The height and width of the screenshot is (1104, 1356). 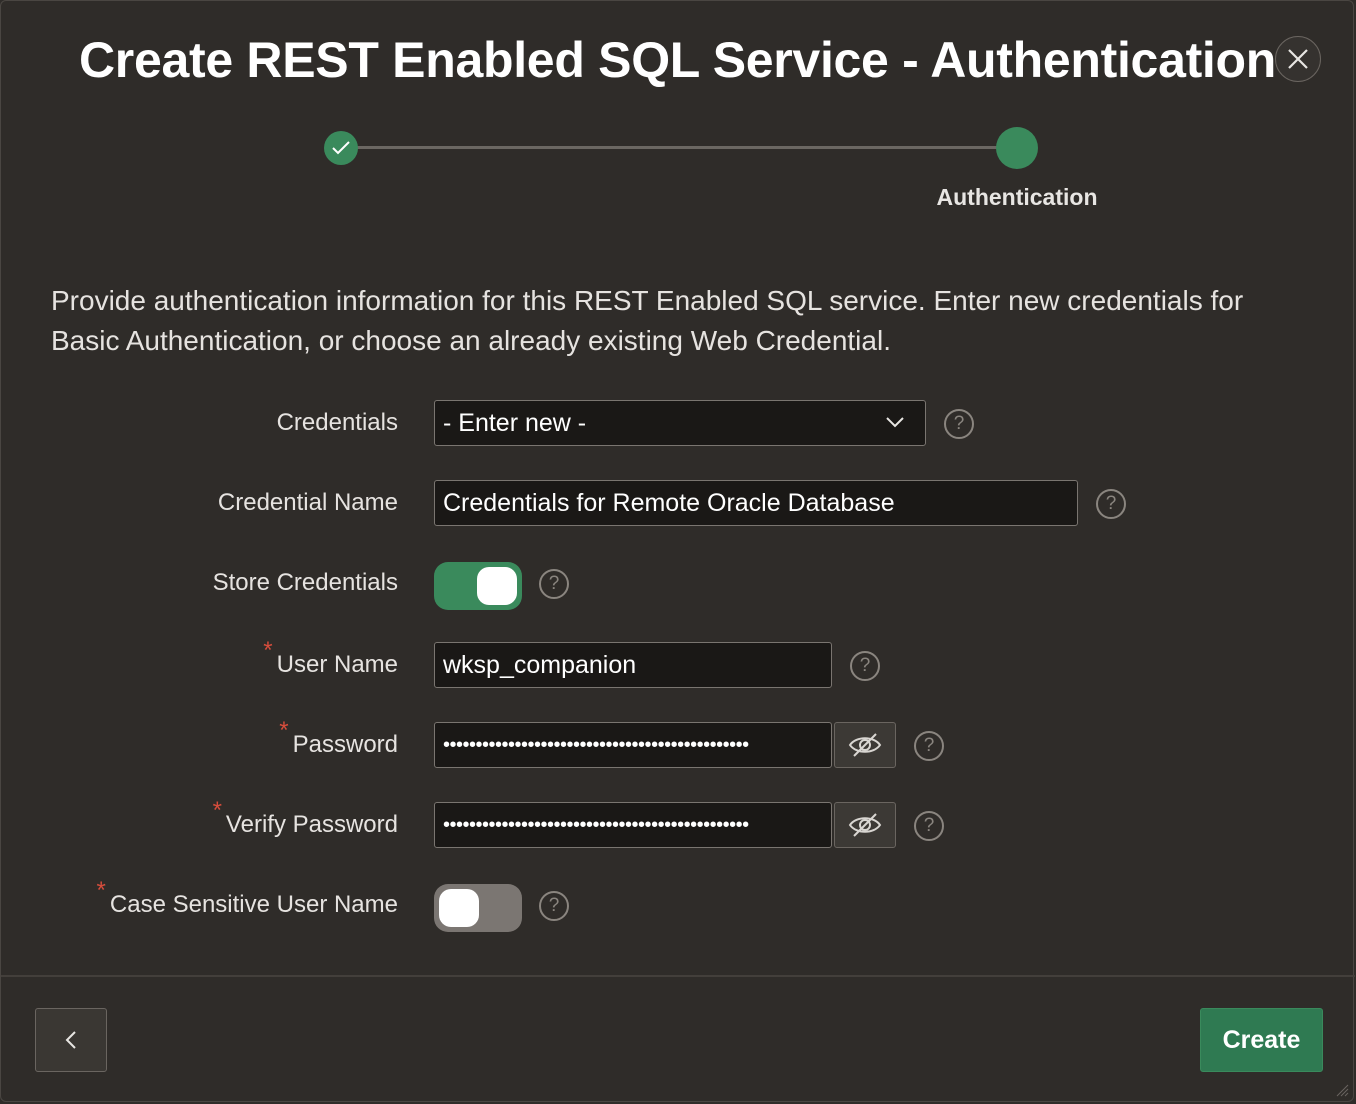 What do you see at coordinates (895, 422) in the screenshot?
I see `chevron-down-icon` at bounding box center [895, 422].